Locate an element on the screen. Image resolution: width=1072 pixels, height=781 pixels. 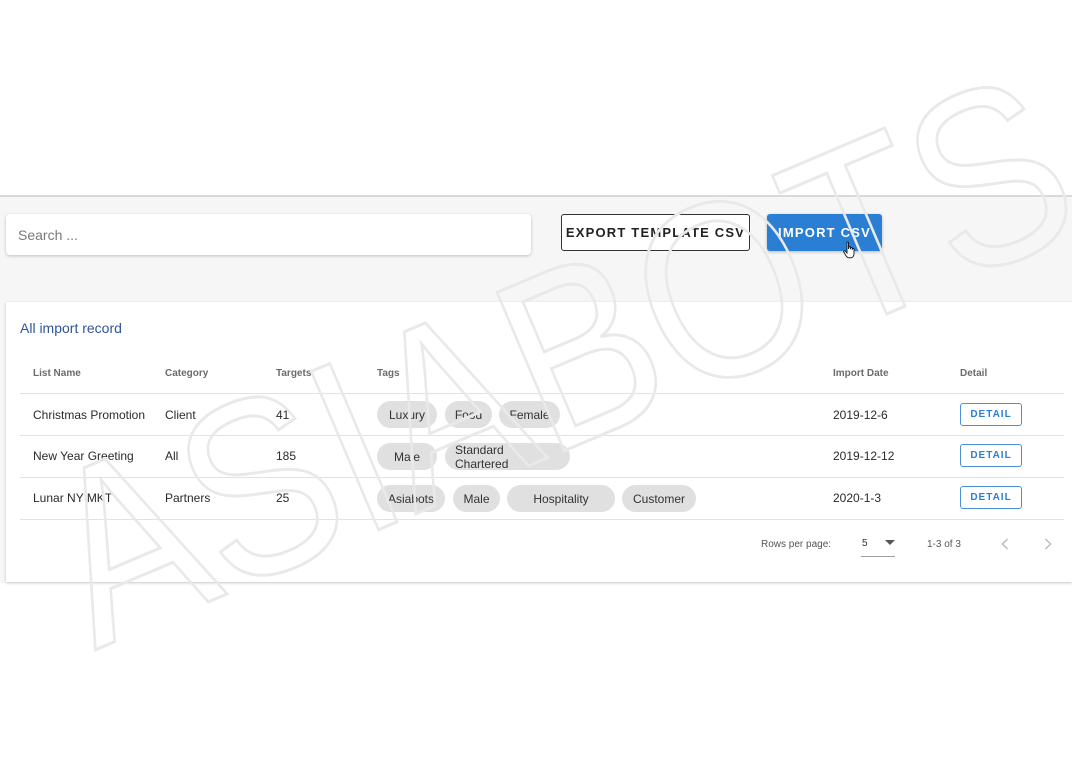
cell-targets: 41 is located at coordinates (283, 415).